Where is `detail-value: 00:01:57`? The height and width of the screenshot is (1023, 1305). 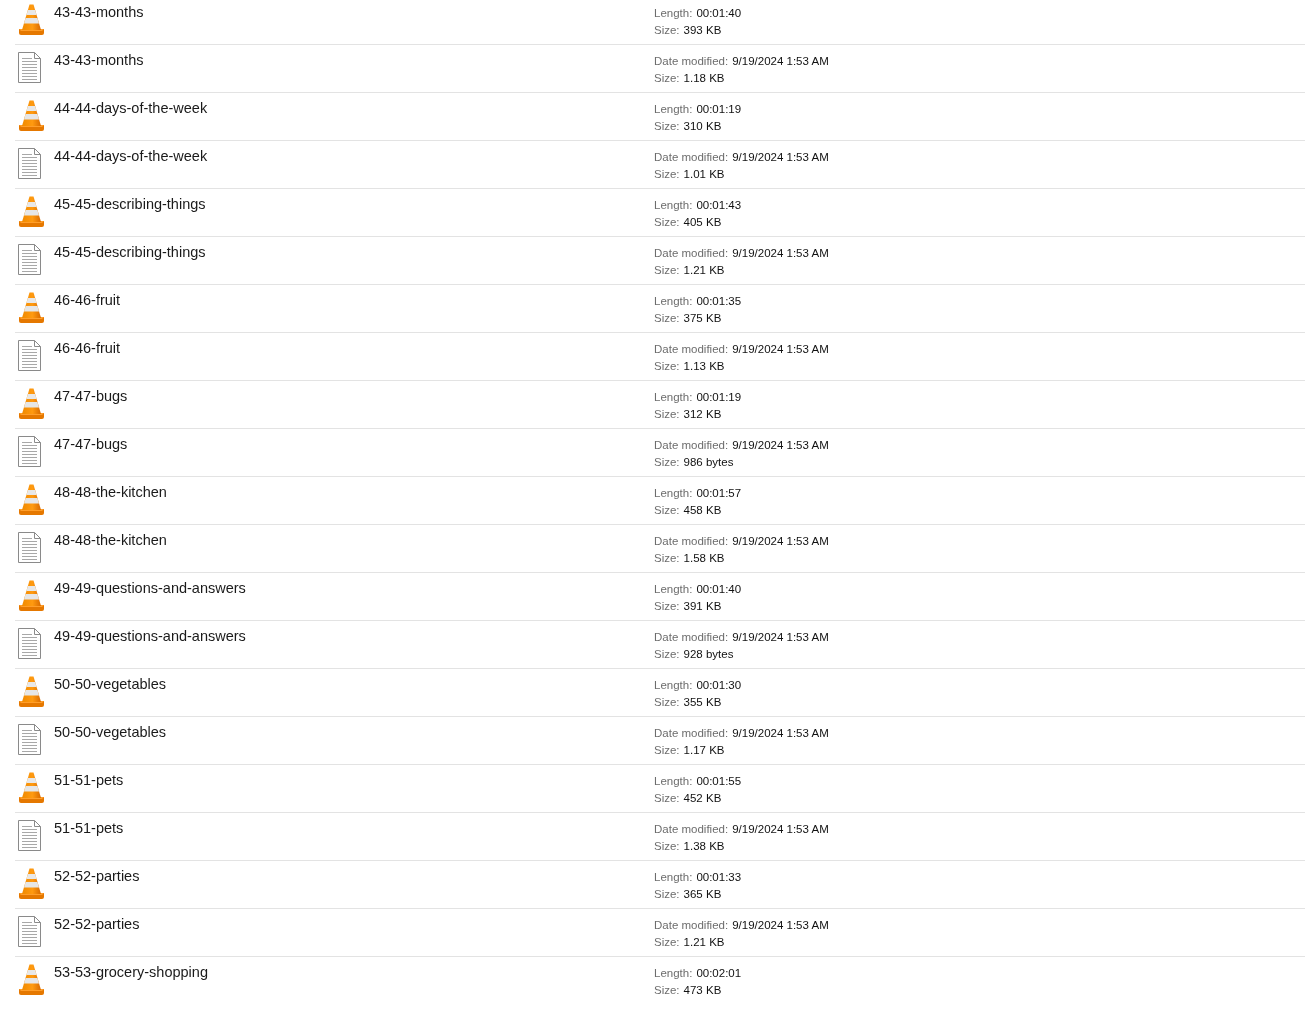
detail-value: 00:01:57 is located at coordinates (719, 493).